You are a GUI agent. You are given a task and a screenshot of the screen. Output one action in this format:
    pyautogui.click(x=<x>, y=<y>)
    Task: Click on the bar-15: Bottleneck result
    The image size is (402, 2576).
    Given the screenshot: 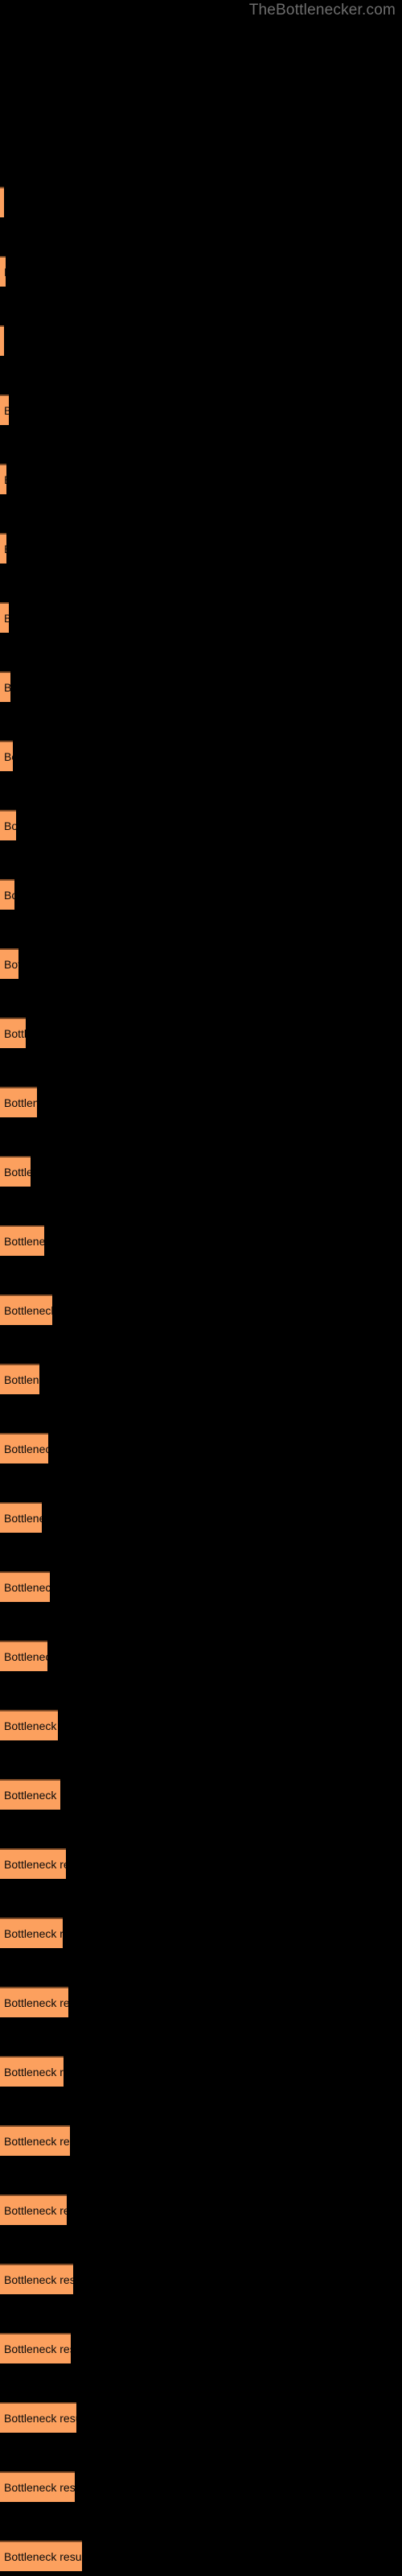 What is the action you would take?
    pyautogui.click(x=15, y=1171)
    